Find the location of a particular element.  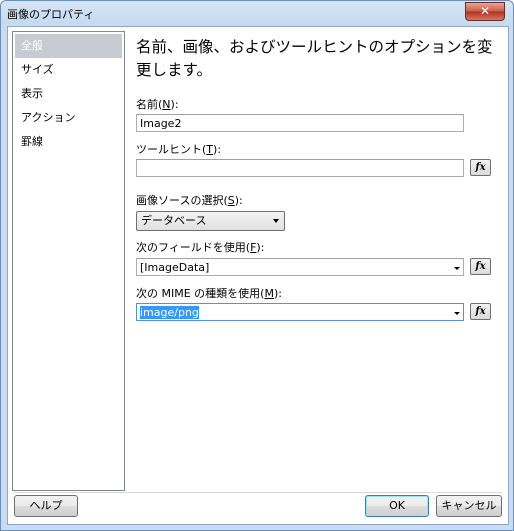

field-value: [ImageData] is located at coordinates (175, 267).